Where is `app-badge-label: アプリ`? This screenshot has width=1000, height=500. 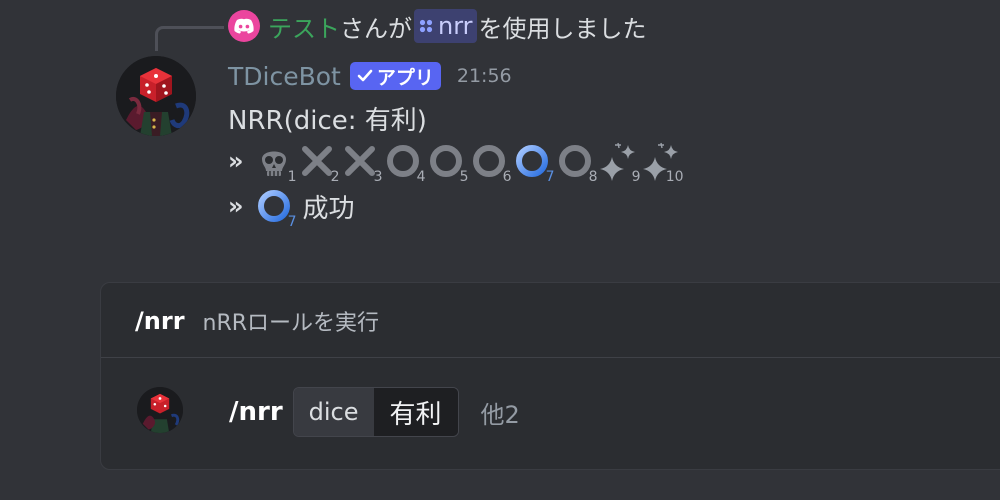 app-badge-label: アプリ is located at coordinates (405, 77).